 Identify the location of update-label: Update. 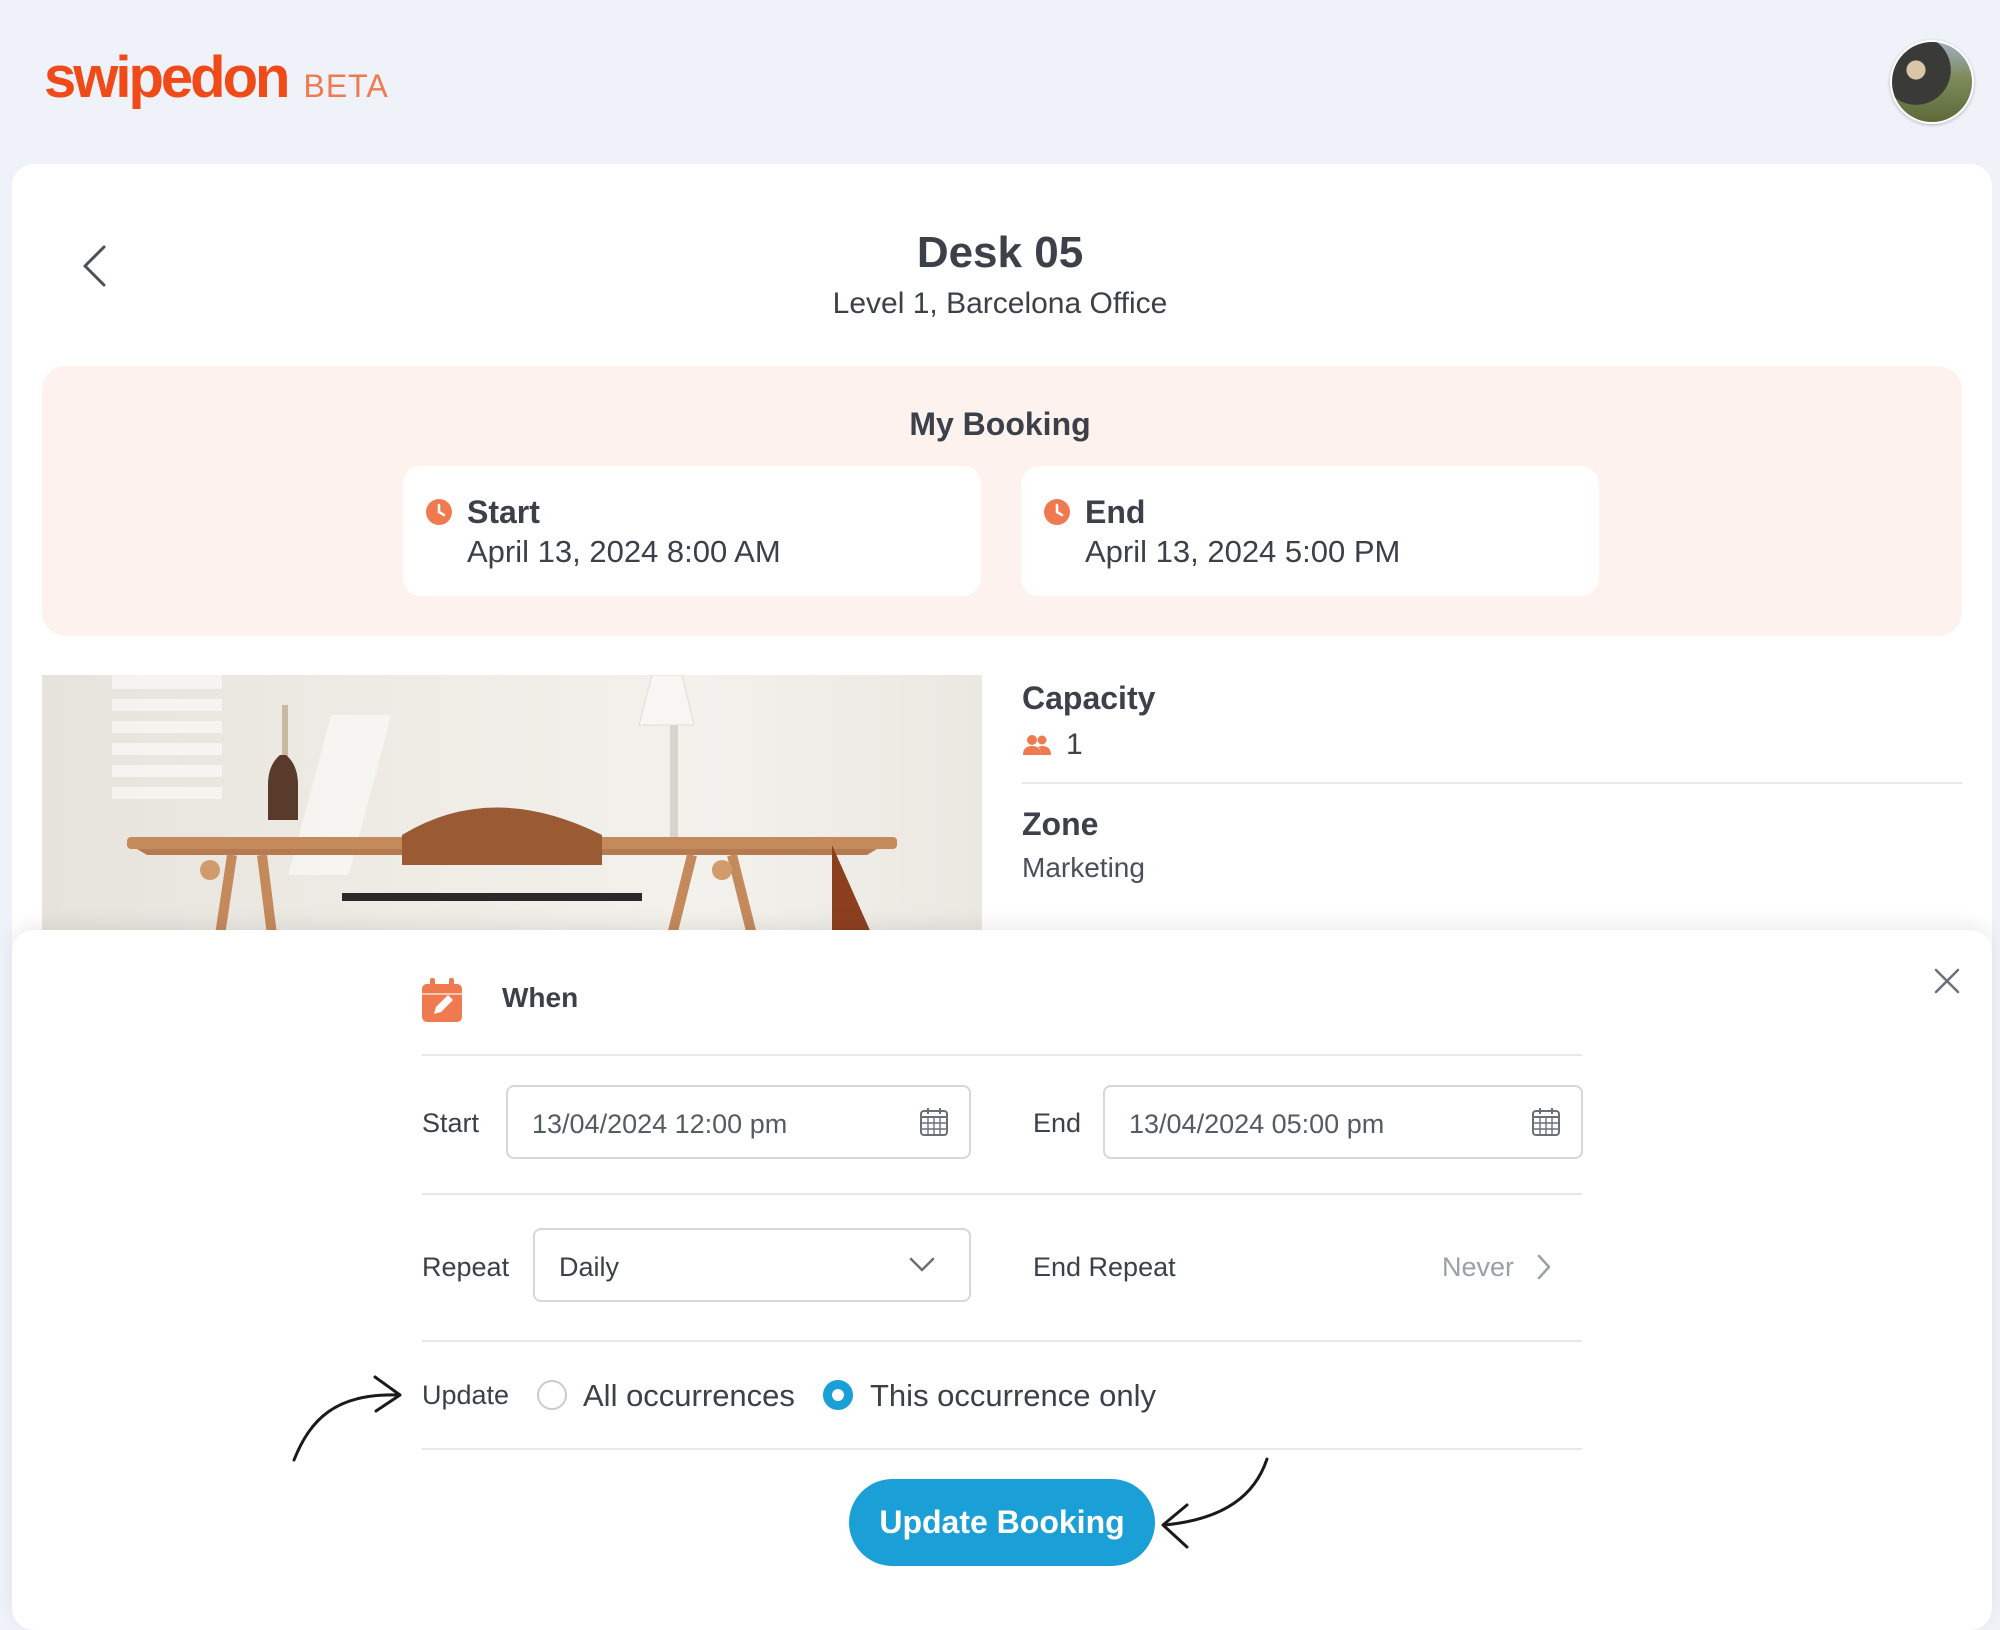
(466, 1395).